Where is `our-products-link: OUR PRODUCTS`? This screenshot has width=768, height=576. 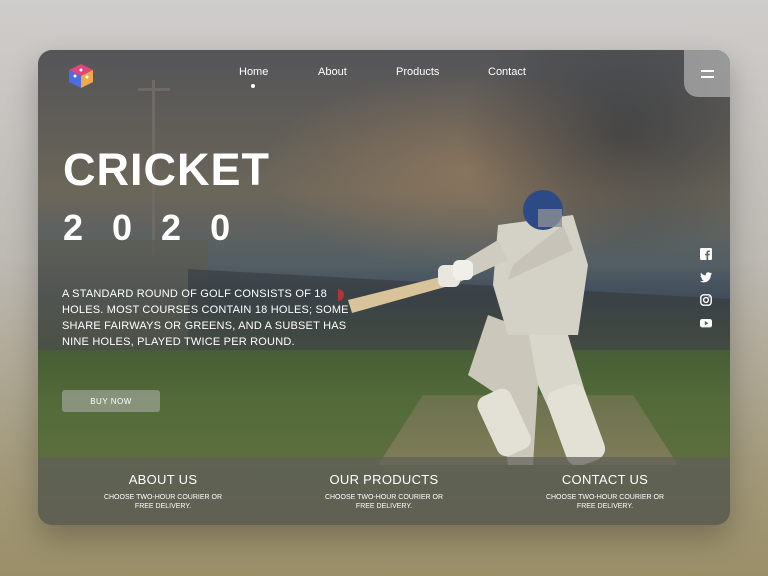
our-products-link: OUR PRODUCTS is located at coordinates (384, 479).